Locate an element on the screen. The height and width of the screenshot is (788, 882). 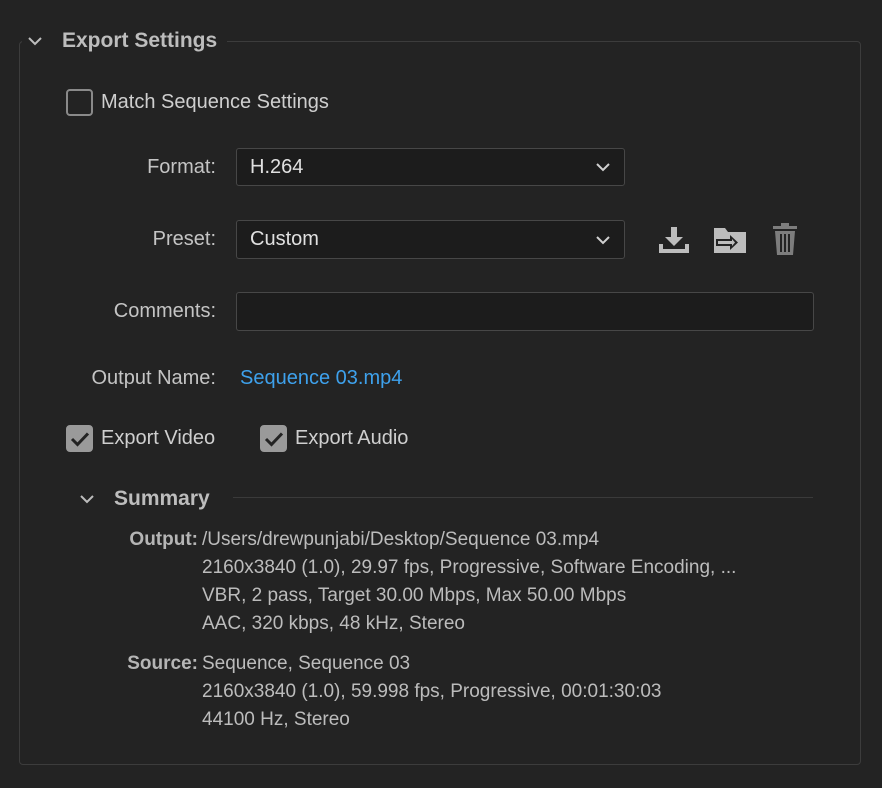
export-settings-title: Export Settings is located at coordinates (140, 40).